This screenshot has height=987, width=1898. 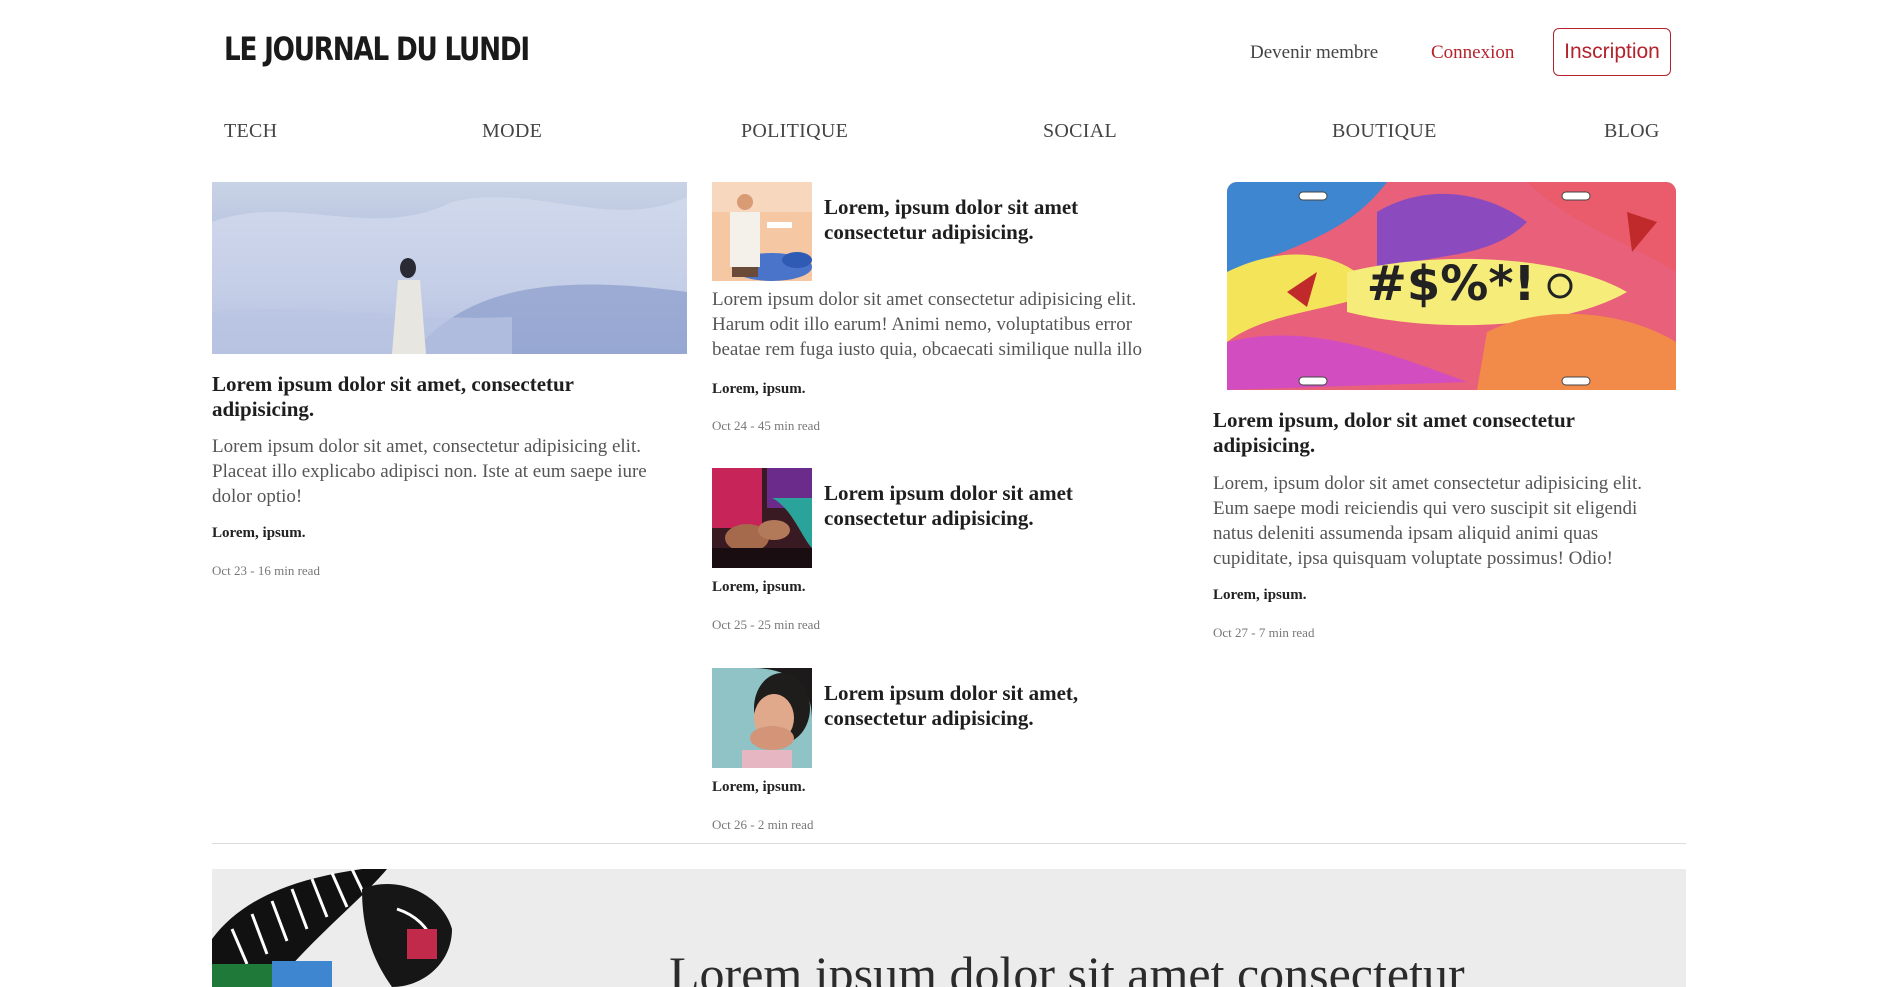 I want to click on promo-artwork, so click(x=333, y=928).